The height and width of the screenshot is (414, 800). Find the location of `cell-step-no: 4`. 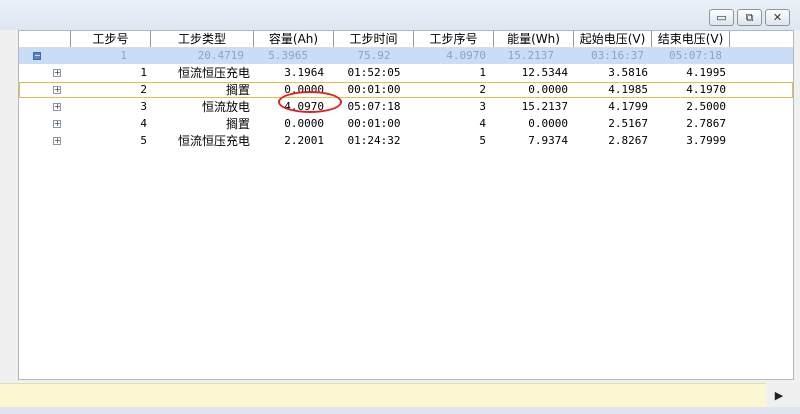

cell-step-no: 4 is located at coordinates (143, 123).